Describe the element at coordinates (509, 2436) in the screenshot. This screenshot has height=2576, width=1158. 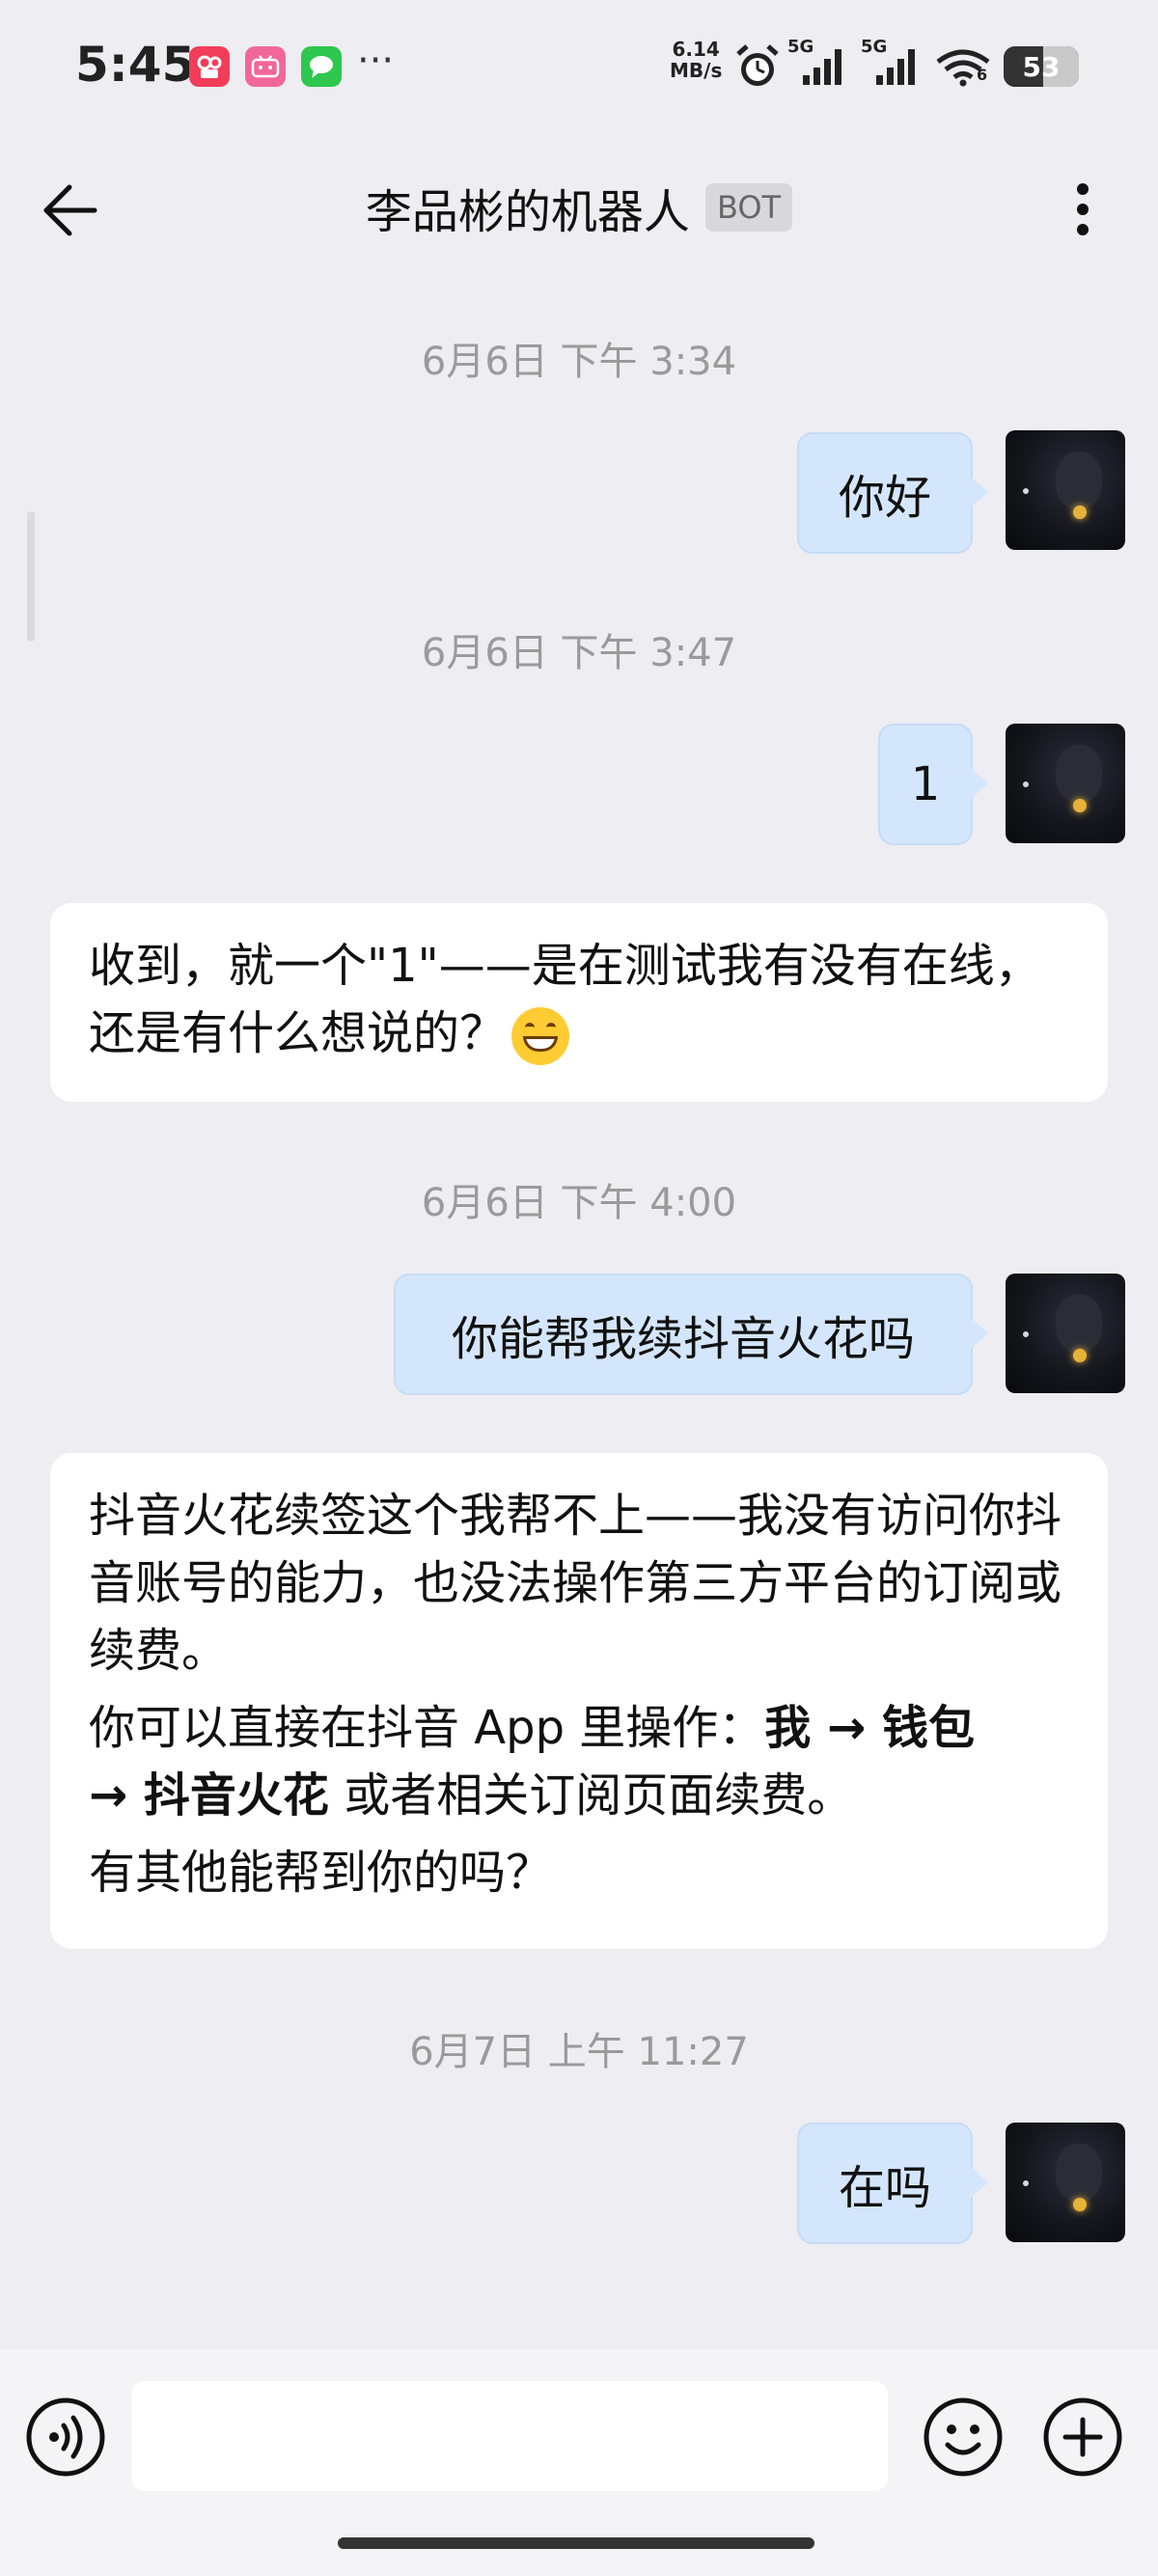
I see `message-input` at that location.